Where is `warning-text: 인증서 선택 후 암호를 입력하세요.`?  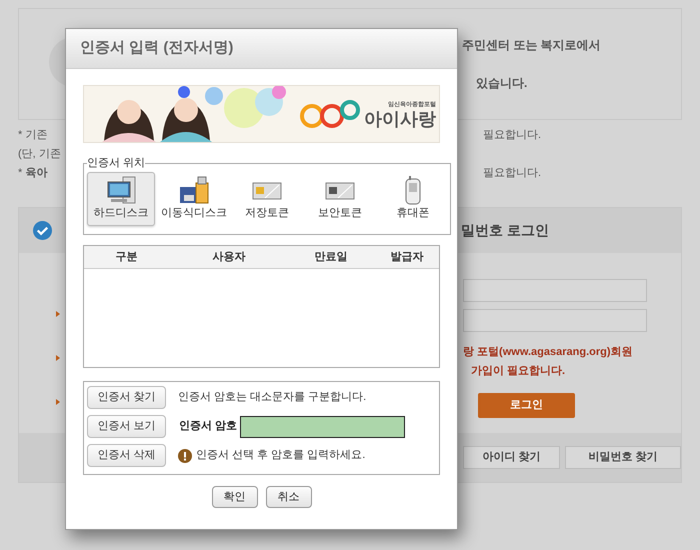
warning-text: 인증서 선택 후 암호를 입력하세요. is located at coordinates (281, 456).